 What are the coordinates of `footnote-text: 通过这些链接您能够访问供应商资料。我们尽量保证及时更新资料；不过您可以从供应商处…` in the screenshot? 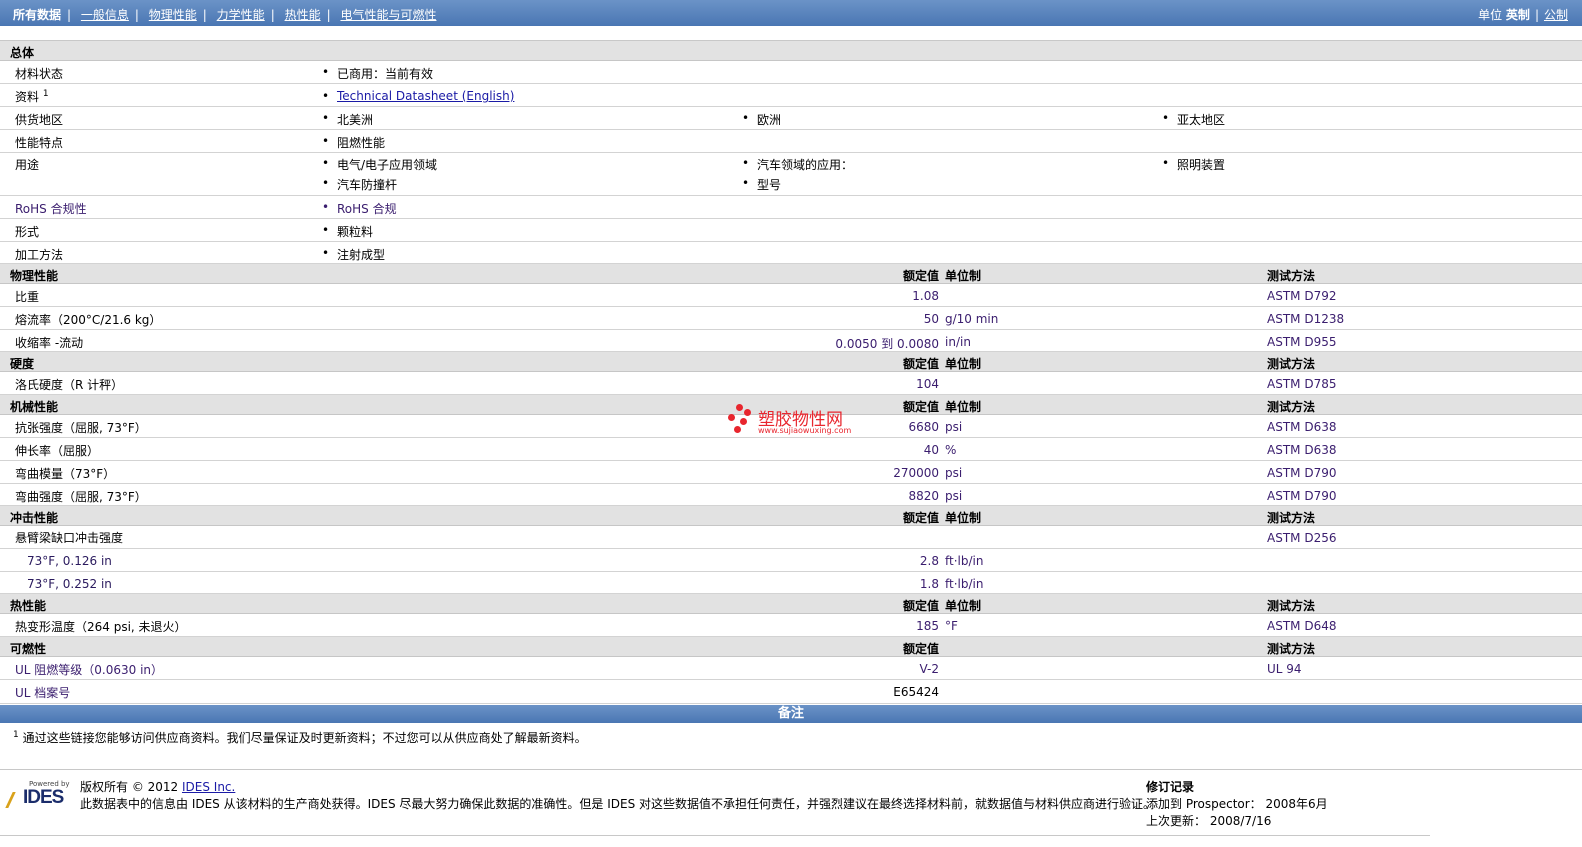 It's located at (304, 738).